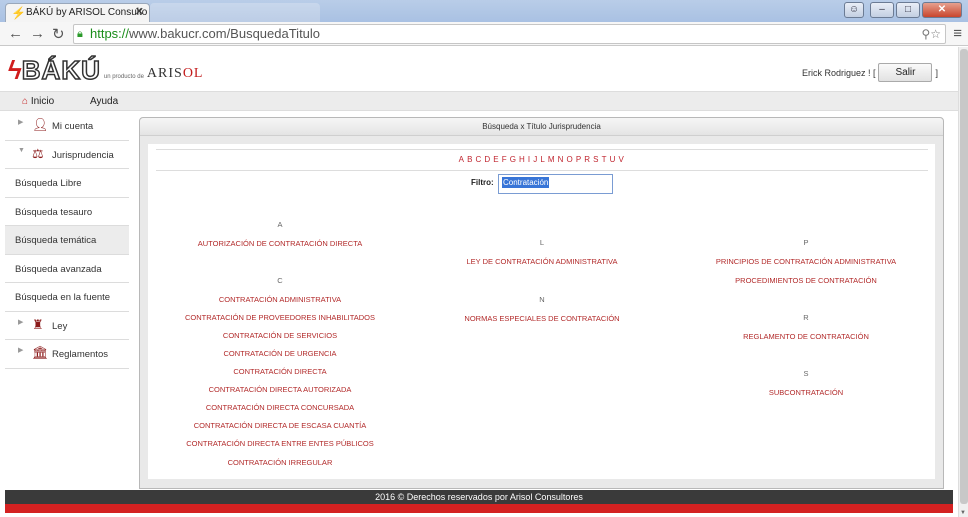  What do you see at coordinates (613, 159) in the screenshot?
I see `alphabet-letter-u: U` at bounding box center [613, 159].